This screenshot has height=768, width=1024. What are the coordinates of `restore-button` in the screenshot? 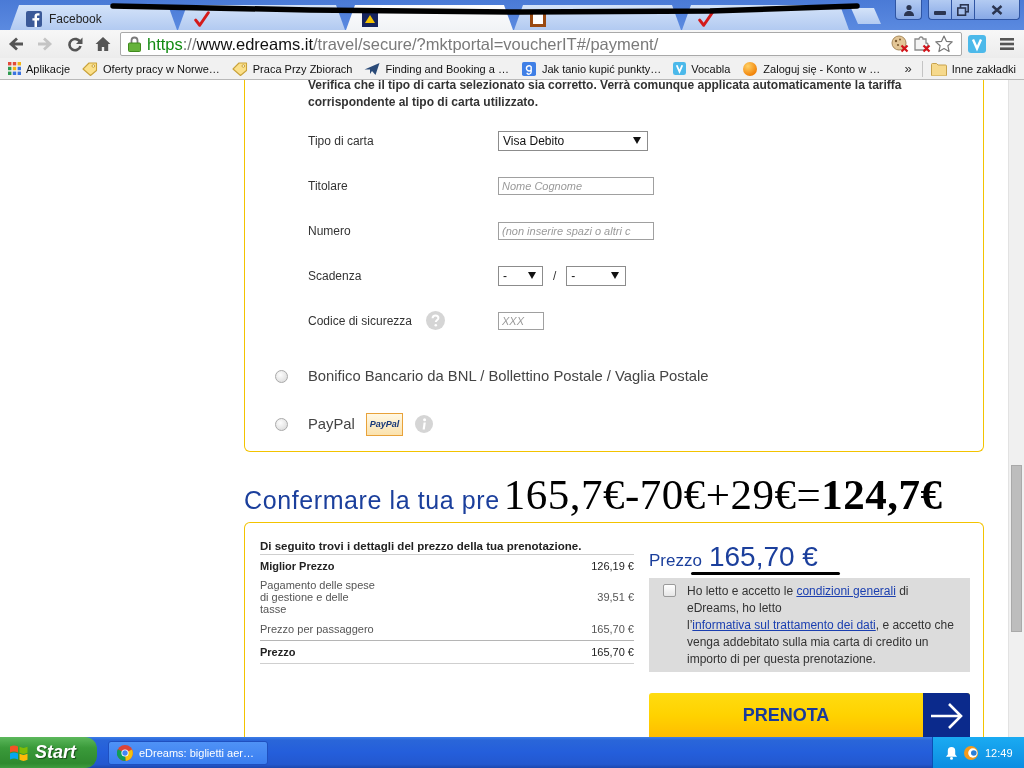 It's located at (963, 10).